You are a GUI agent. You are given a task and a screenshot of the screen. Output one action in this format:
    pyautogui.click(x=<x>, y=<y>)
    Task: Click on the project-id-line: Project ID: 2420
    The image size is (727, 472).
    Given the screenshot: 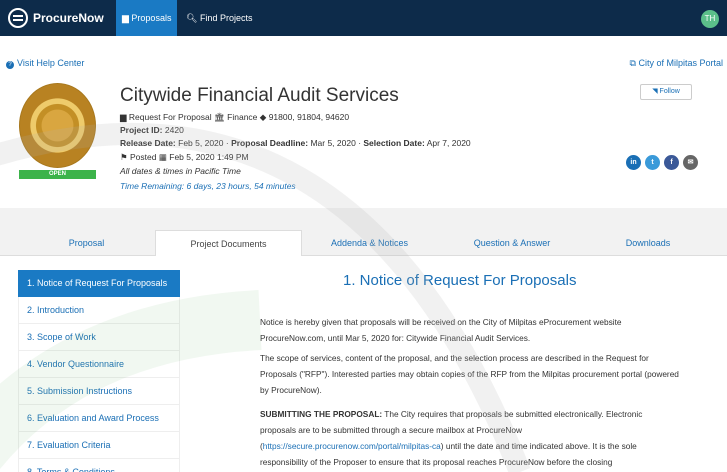 What is the action you would take?
    pyautogui.click(x=152, y=130)
    